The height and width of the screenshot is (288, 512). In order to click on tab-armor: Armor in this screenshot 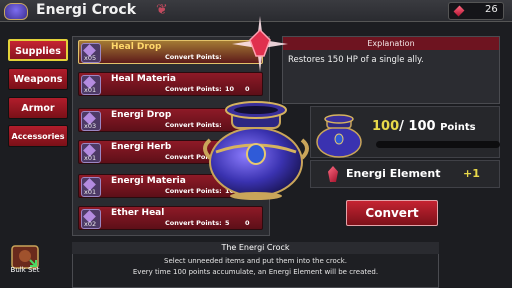, I will do `click(38, 108)`.